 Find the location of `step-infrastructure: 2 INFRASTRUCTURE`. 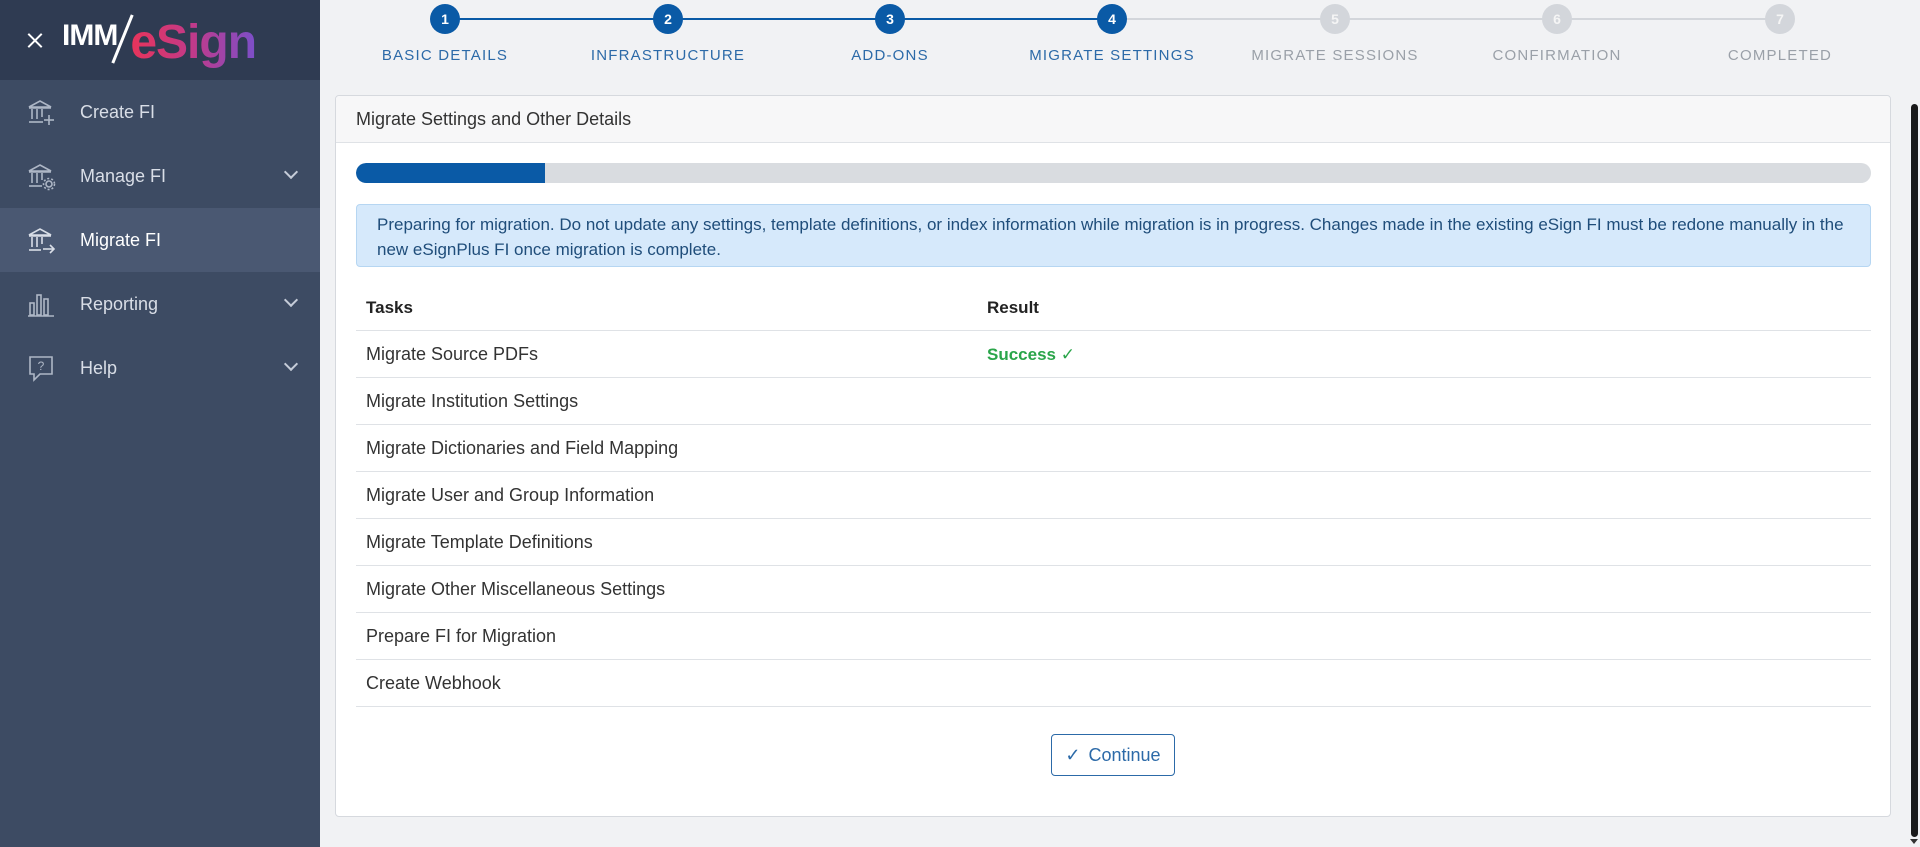

step-infrastructure: 2 INFRASTRUCTURE is located at coordinates (668, 32).